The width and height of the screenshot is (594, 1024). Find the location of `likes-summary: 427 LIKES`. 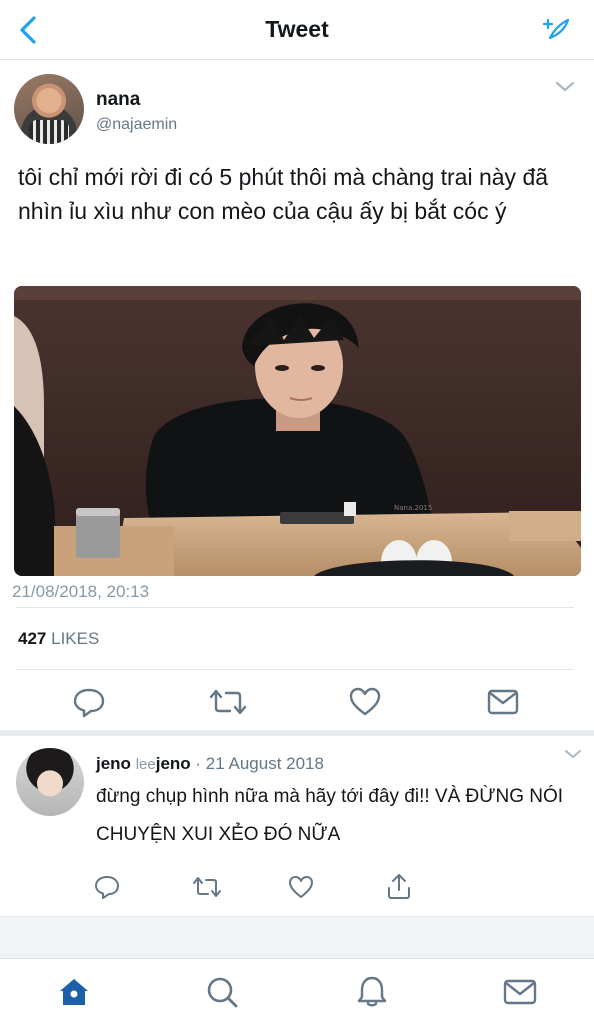

likes-summary: 427 LIKES is located at coordinates (58, 639).